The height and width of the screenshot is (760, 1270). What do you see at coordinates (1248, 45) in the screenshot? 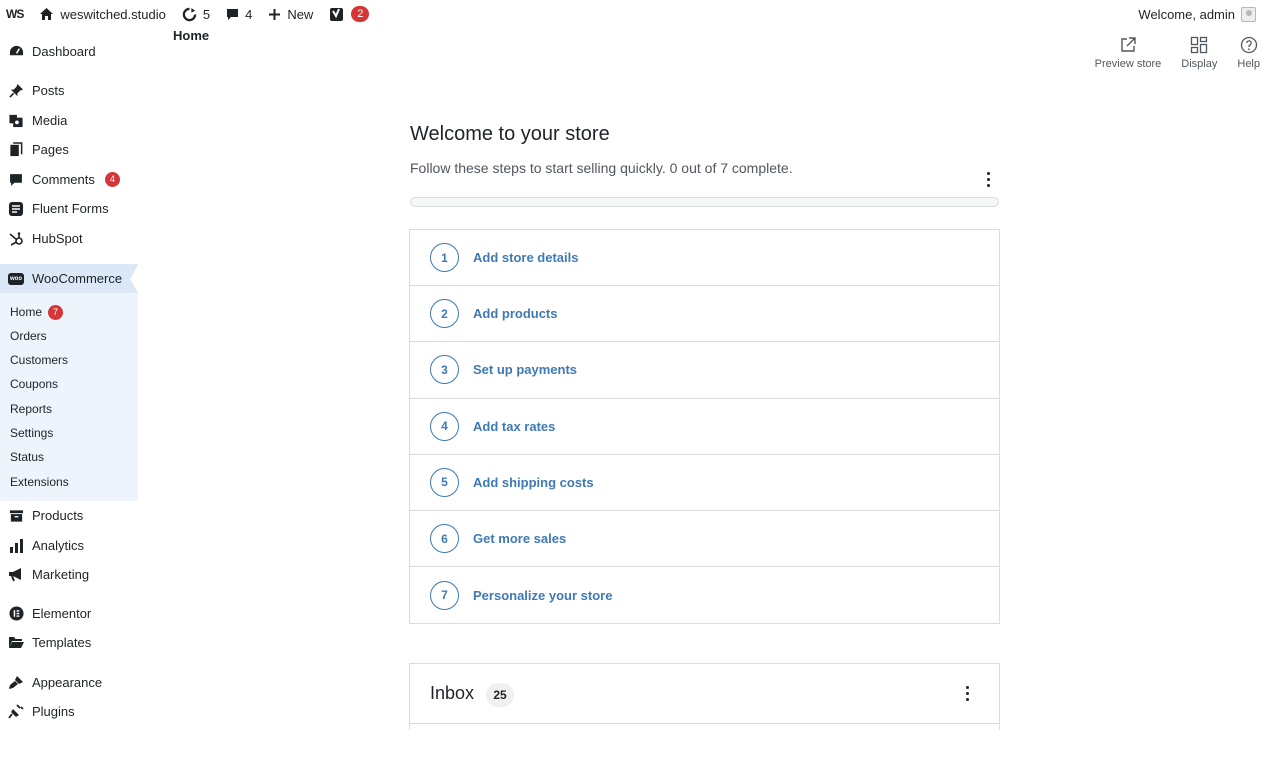
I see `help-icon` at bounding box center [1248, 45].